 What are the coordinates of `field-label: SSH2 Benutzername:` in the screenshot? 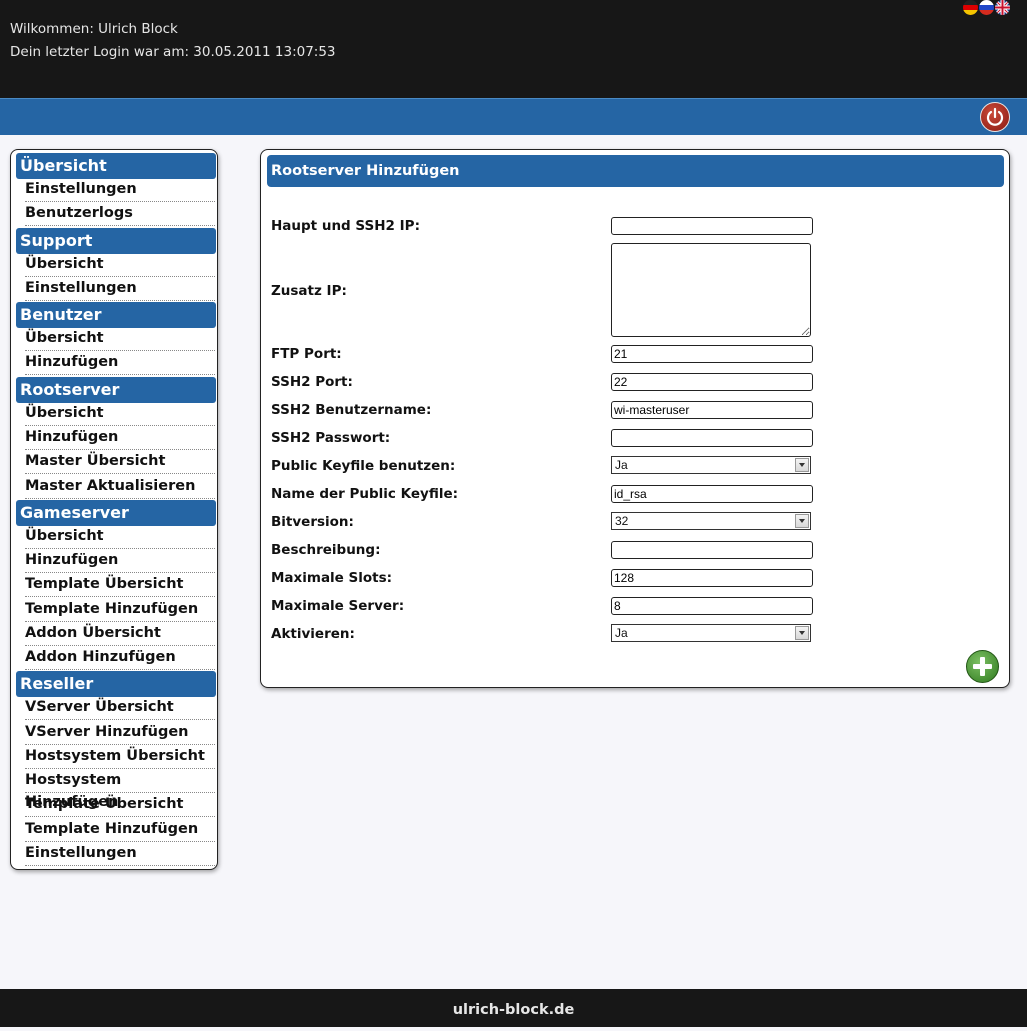 It's located at (351, 410).